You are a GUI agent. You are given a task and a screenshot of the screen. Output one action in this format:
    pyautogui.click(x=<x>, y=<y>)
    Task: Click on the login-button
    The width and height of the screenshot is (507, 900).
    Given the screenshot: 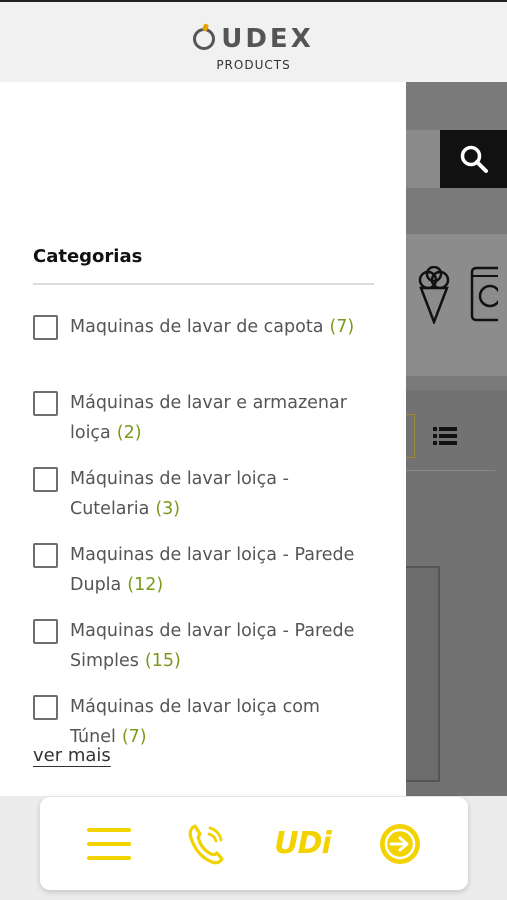 What is the action you would take?
    pyautogui.click(x=400, y=844)
    